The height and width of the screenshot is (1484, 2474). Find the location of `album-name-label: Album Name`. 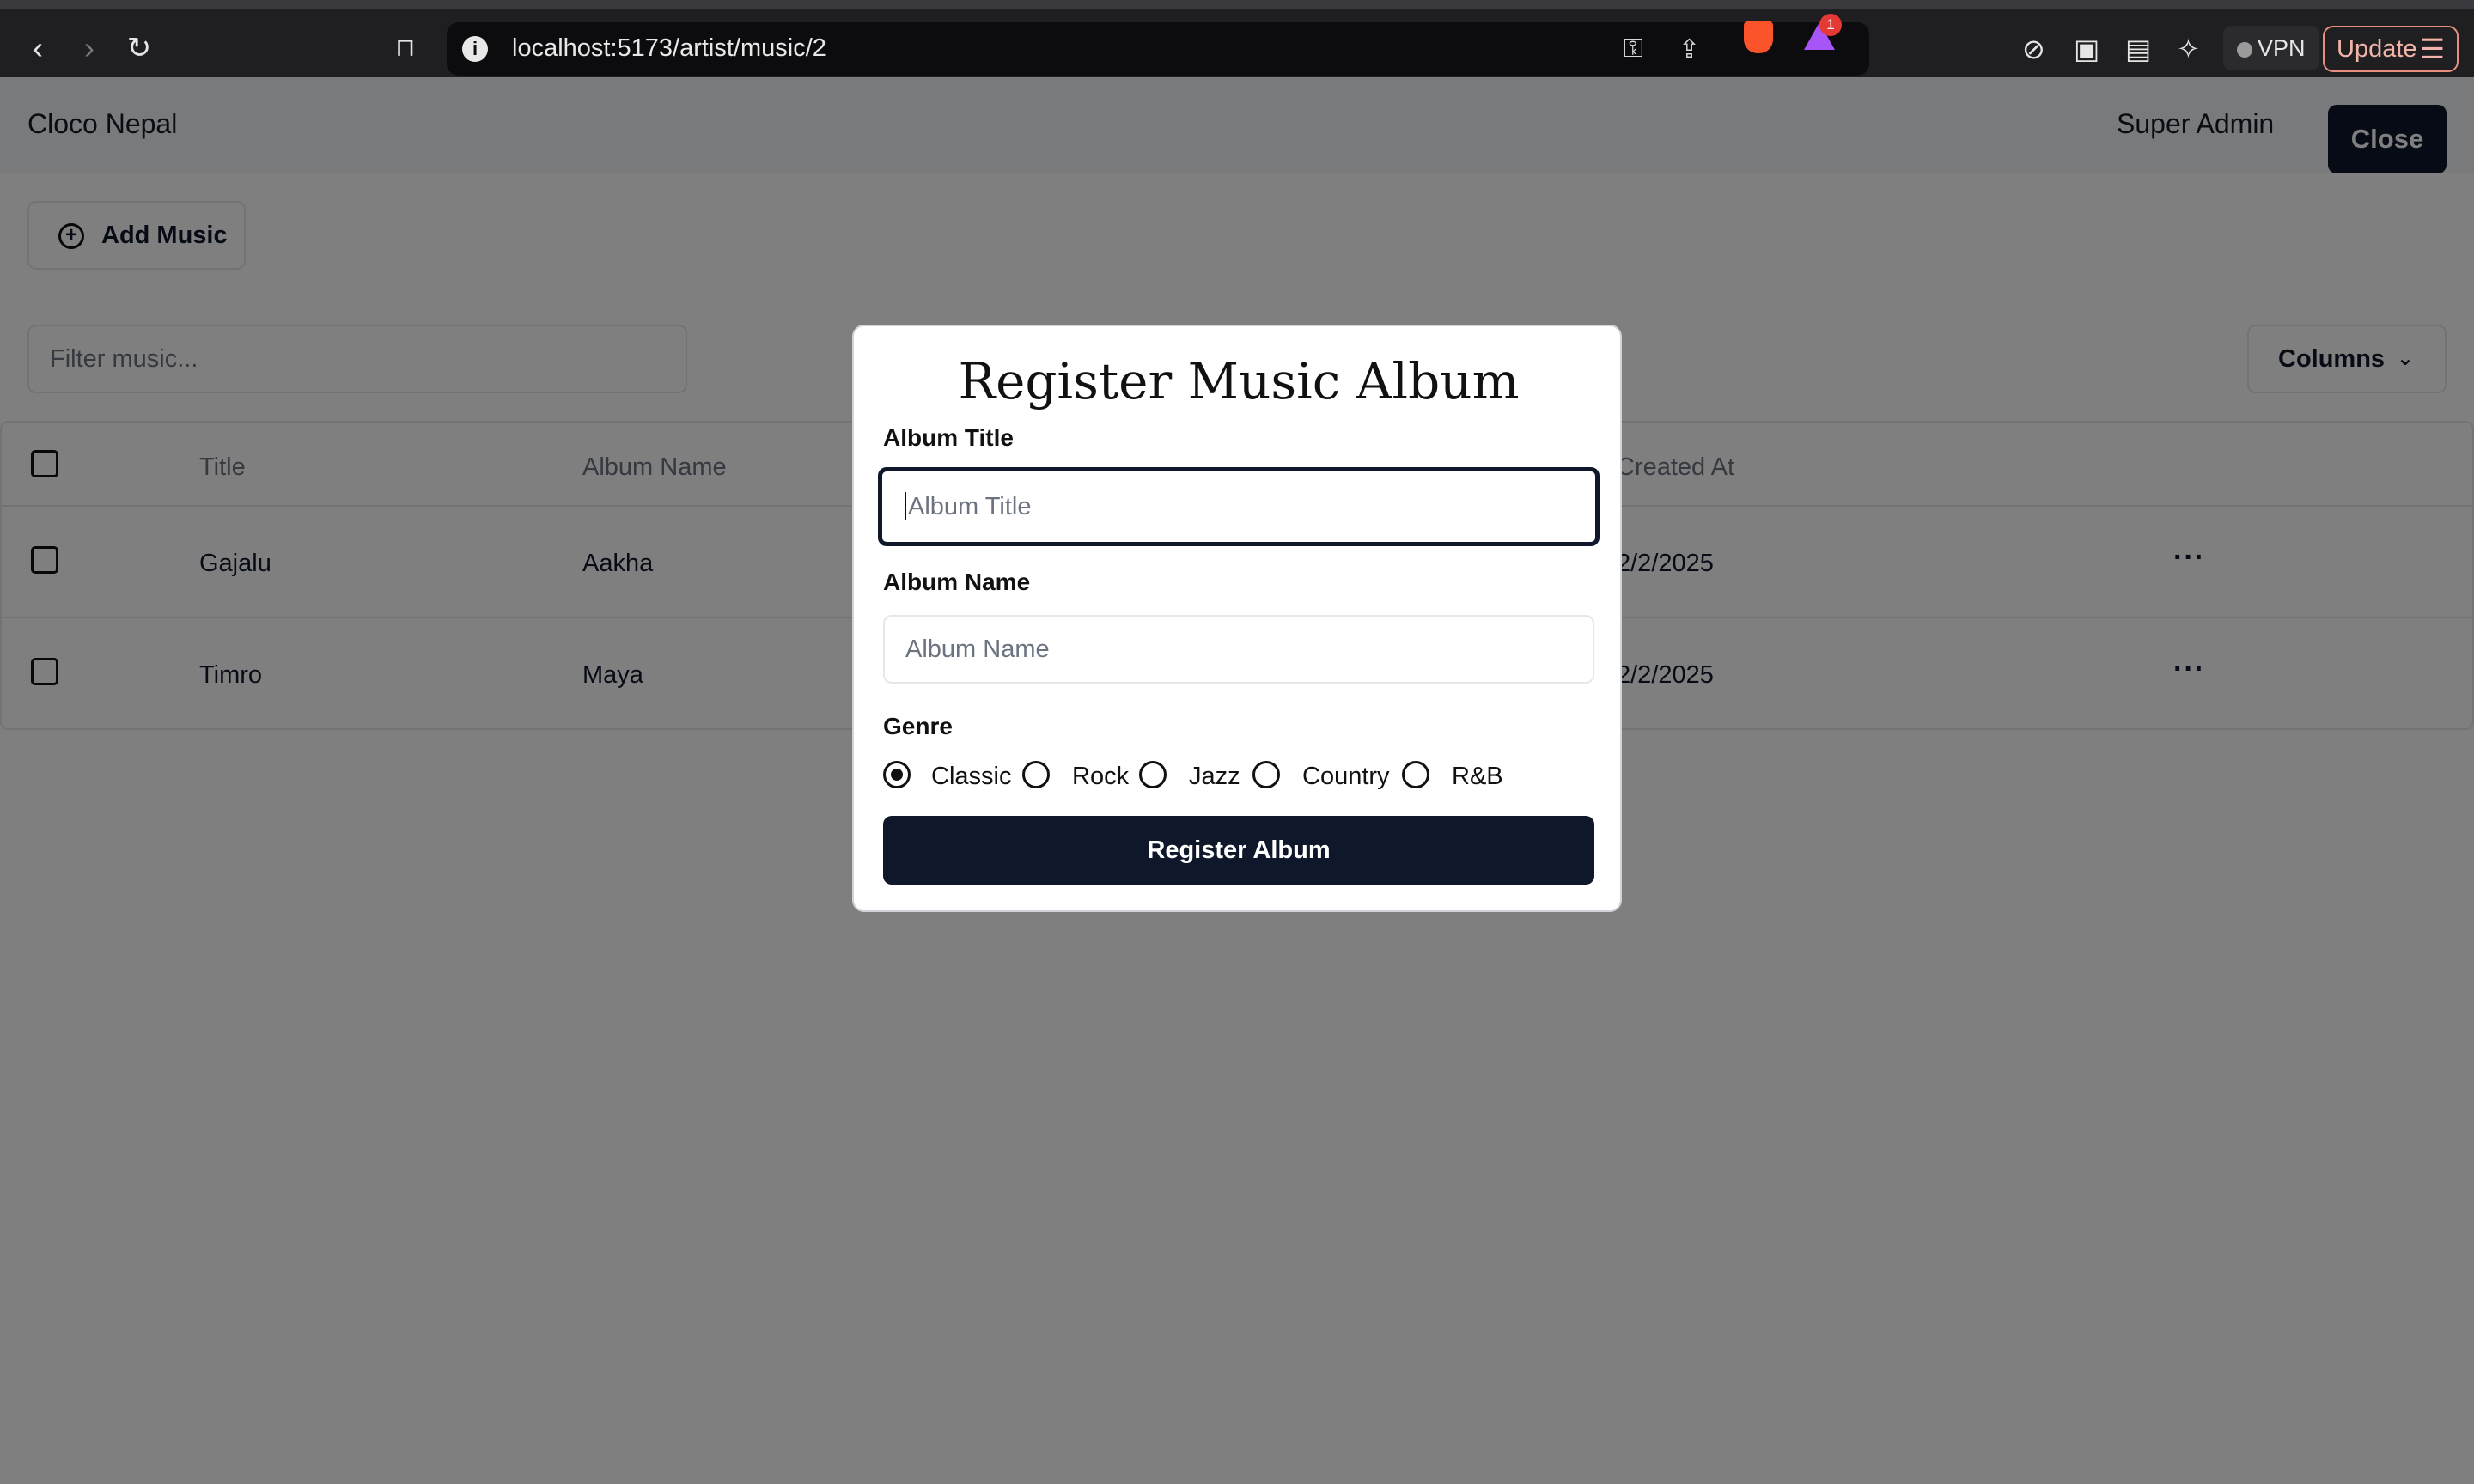

album-name-label: Album Name is located at coordinates (957, 582).